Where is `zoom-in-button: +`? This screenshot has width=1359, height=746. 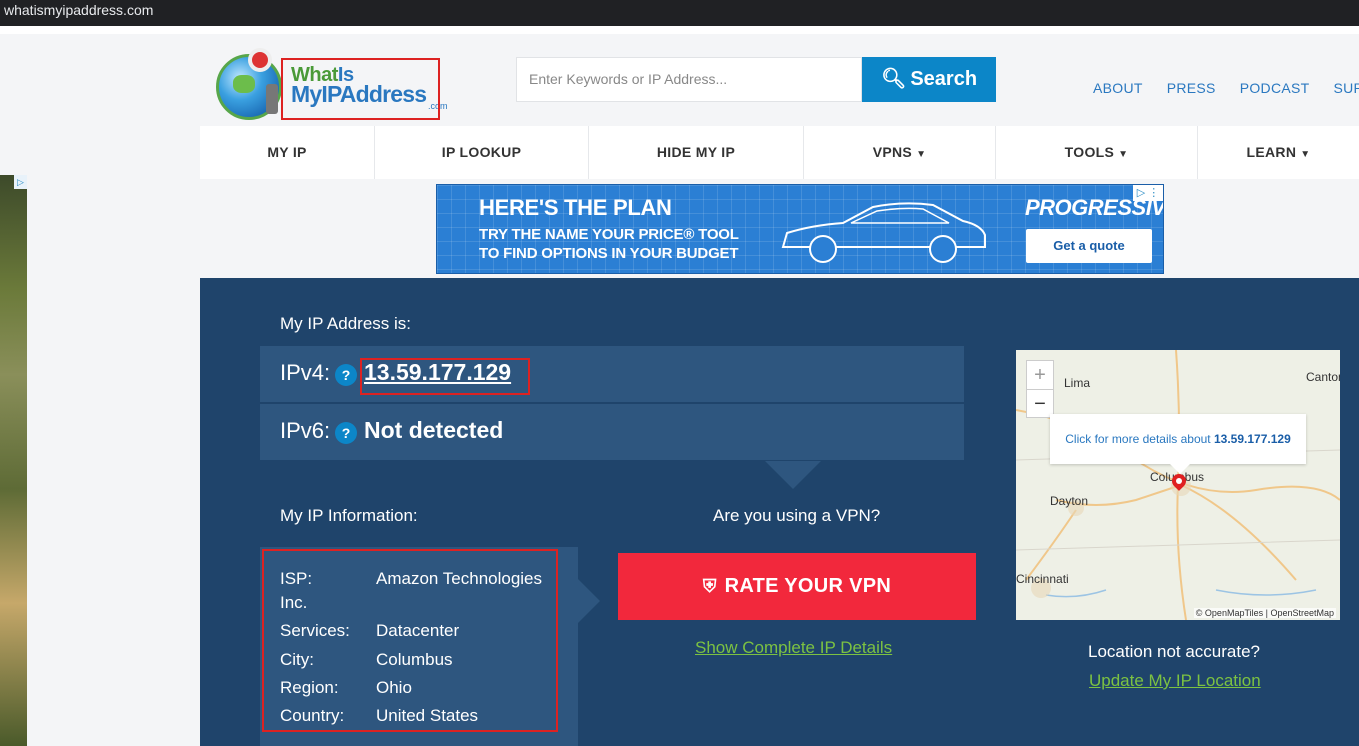
zoom-in-button: + is located at coordinates (1040, 375).